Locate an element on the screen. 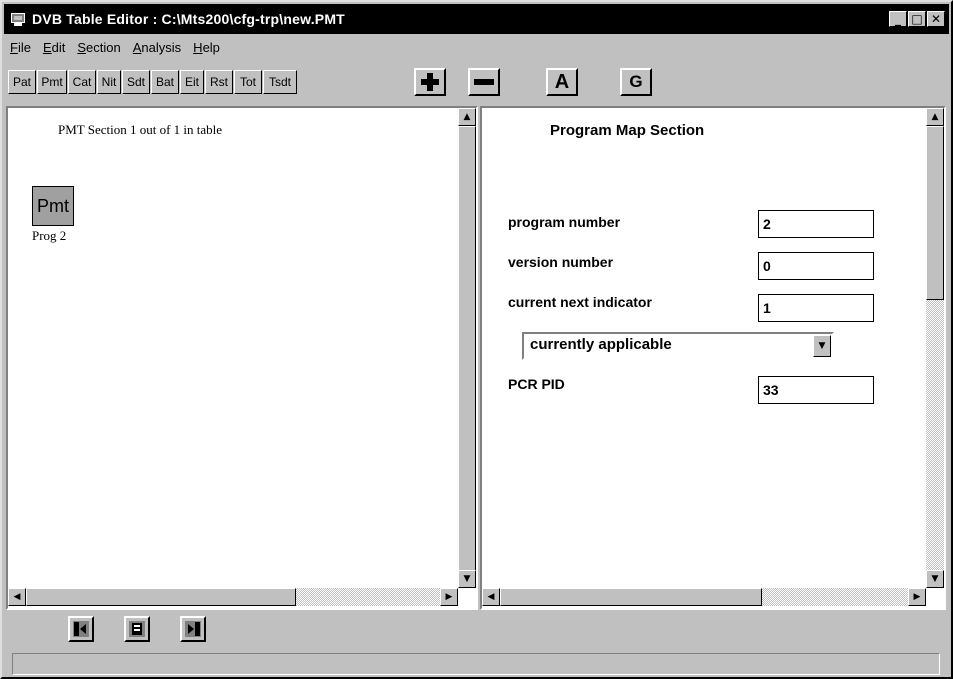 The image size is (953, 679). bat-button: Bat is located at coordinates (165, 82).